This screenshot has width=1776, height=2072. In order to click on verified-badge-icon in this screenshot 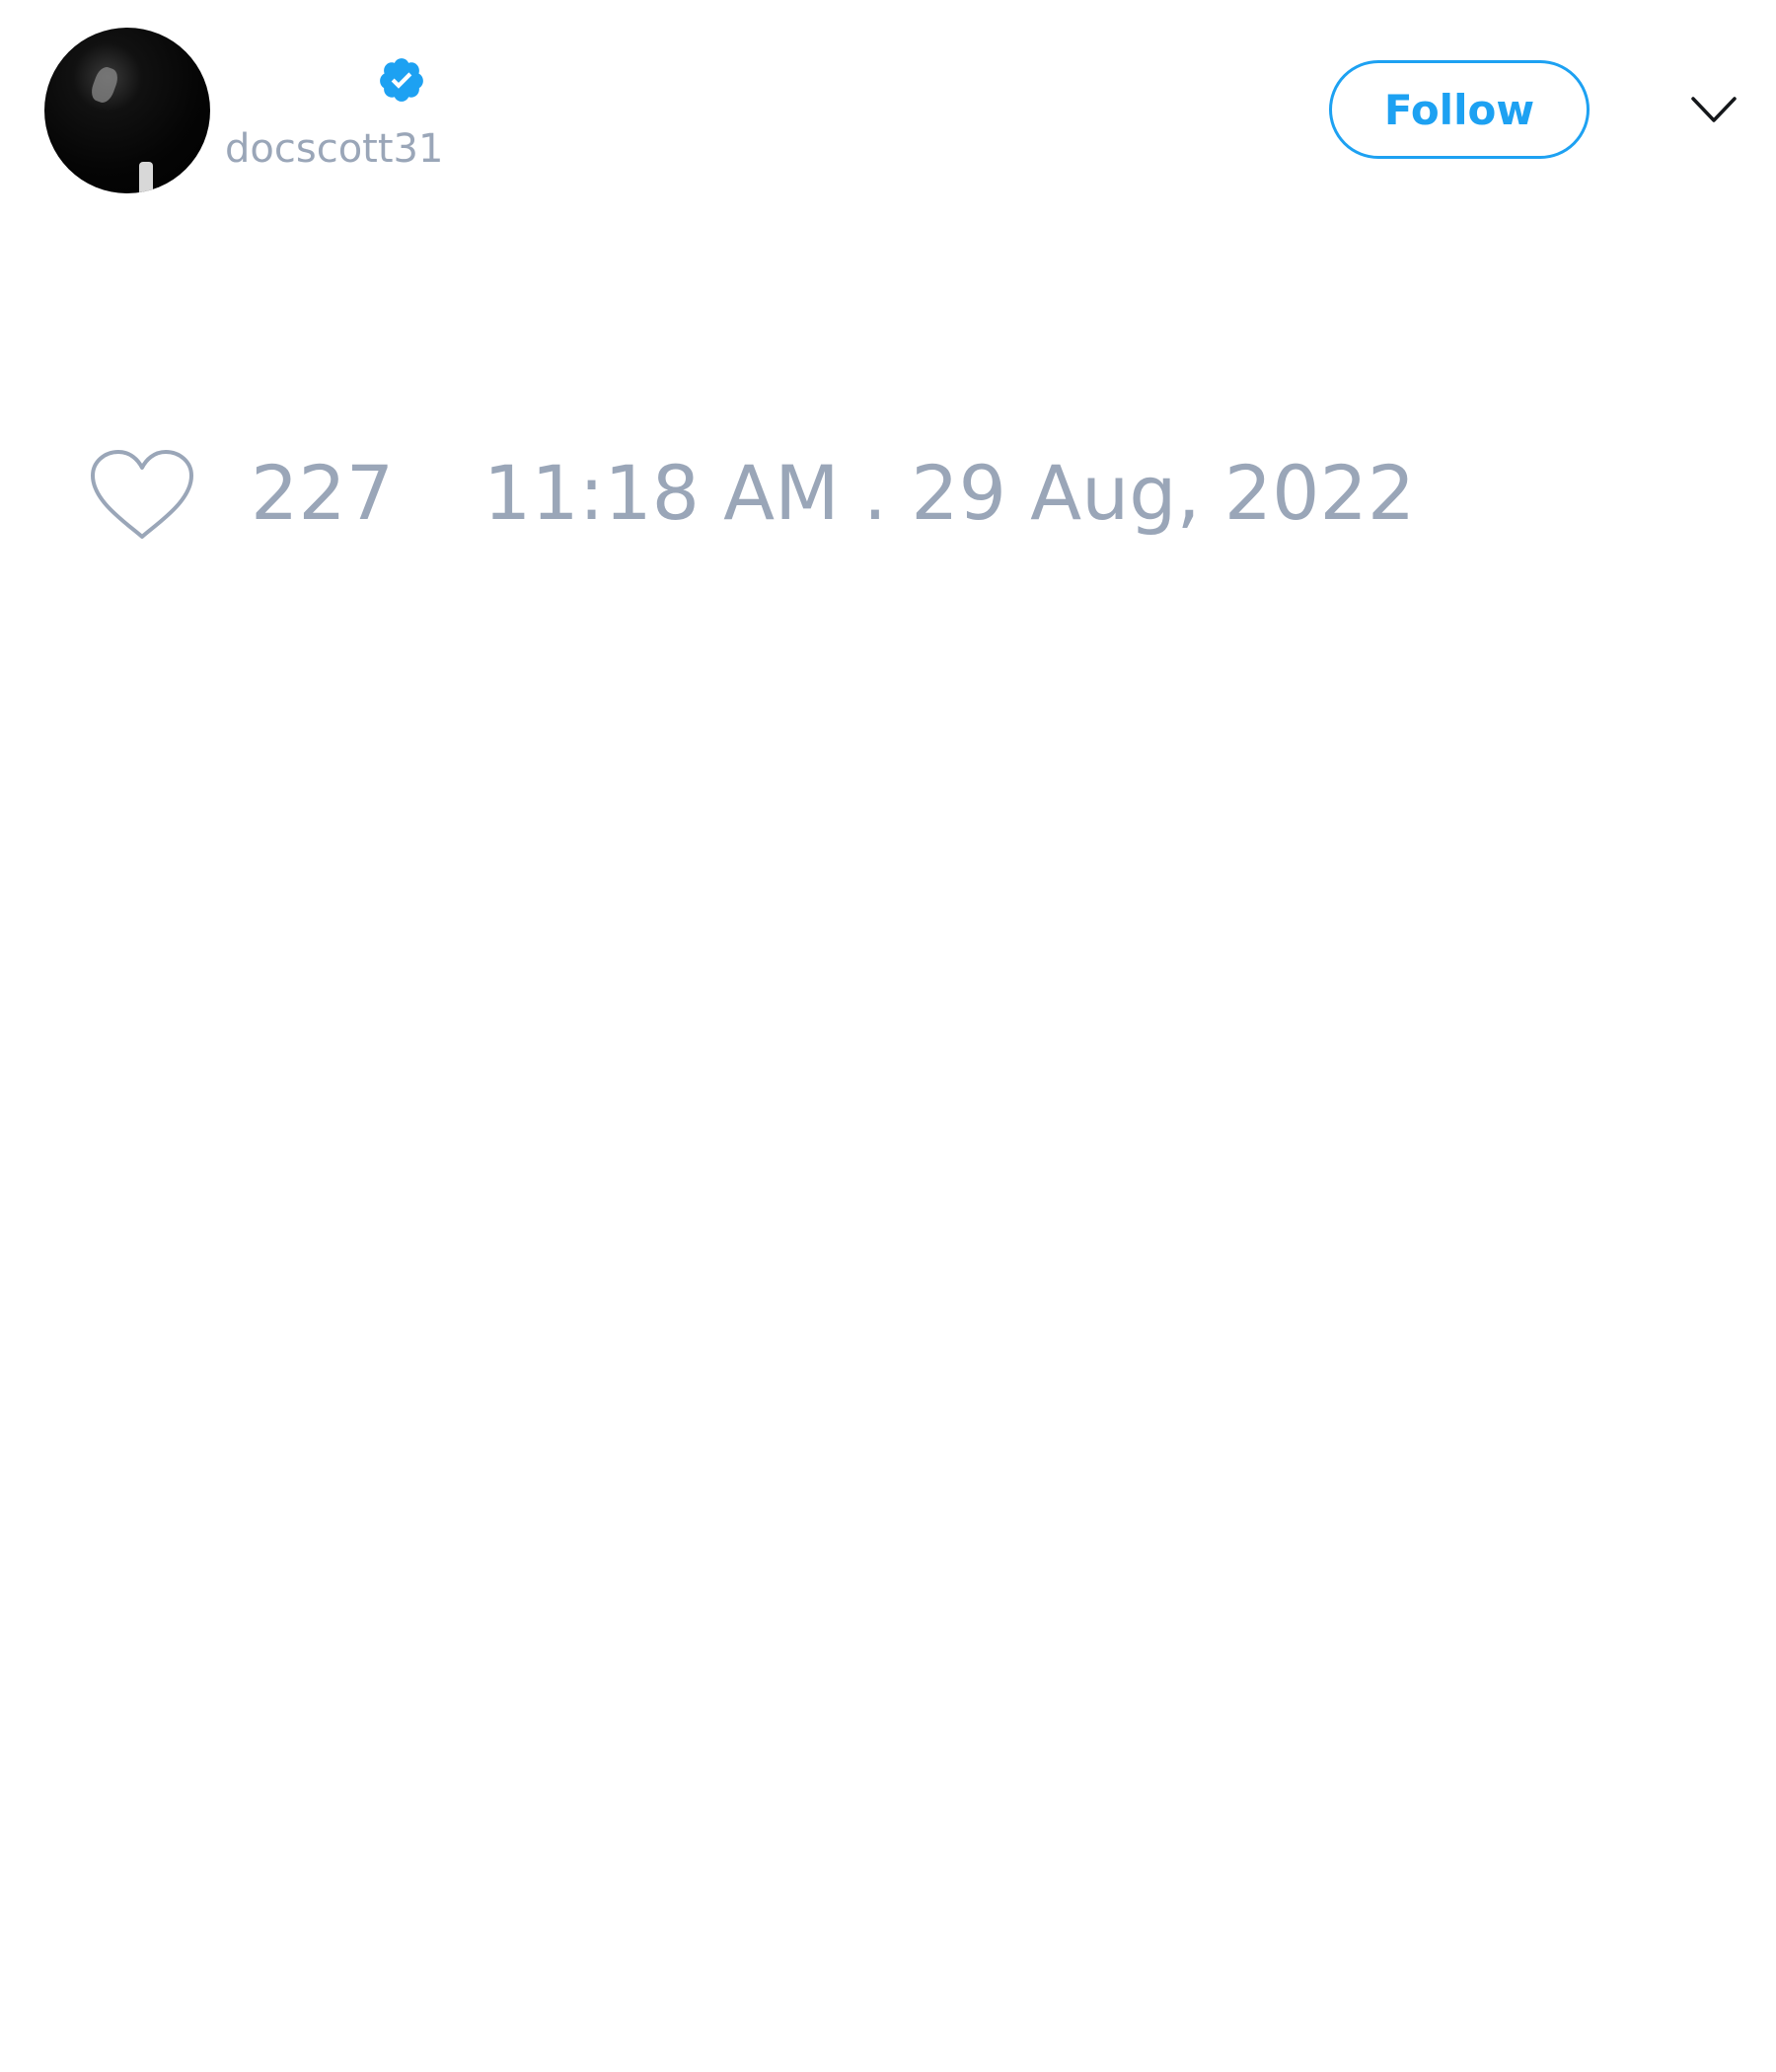, I will do `click(402, 80)`.